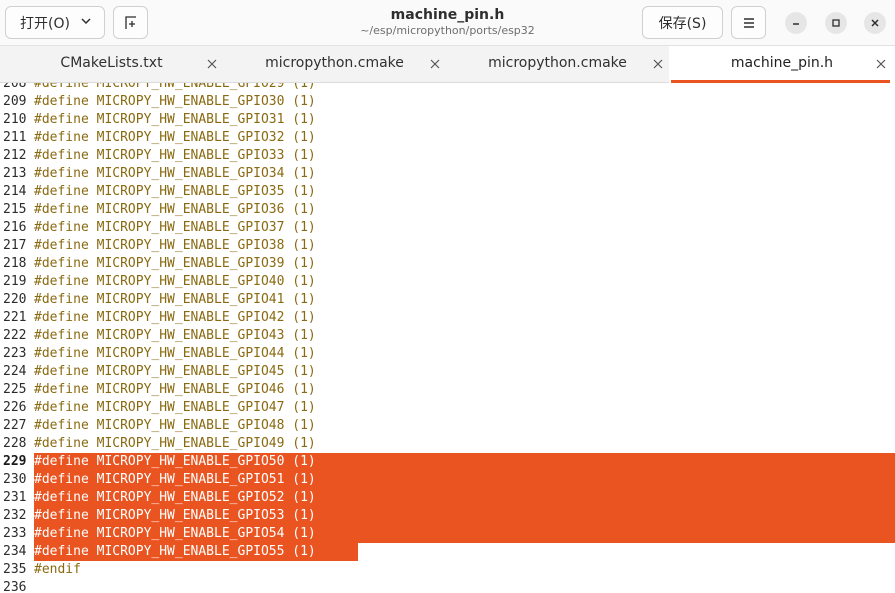 Image resolution: width=895 pixels, height=593 pixels. I want to click on open-button: 打开(O), so click(55, 22).